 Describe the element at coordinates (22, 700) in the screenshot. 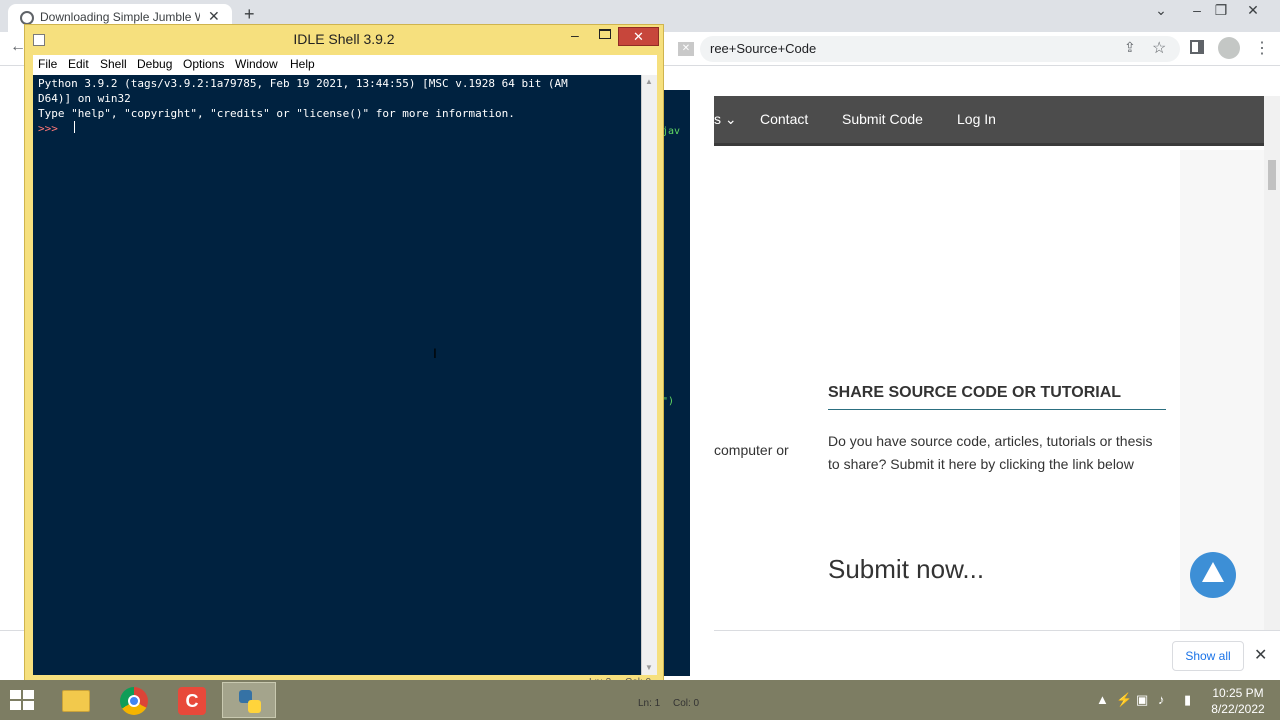

I see `windows-start-icon` at that location.